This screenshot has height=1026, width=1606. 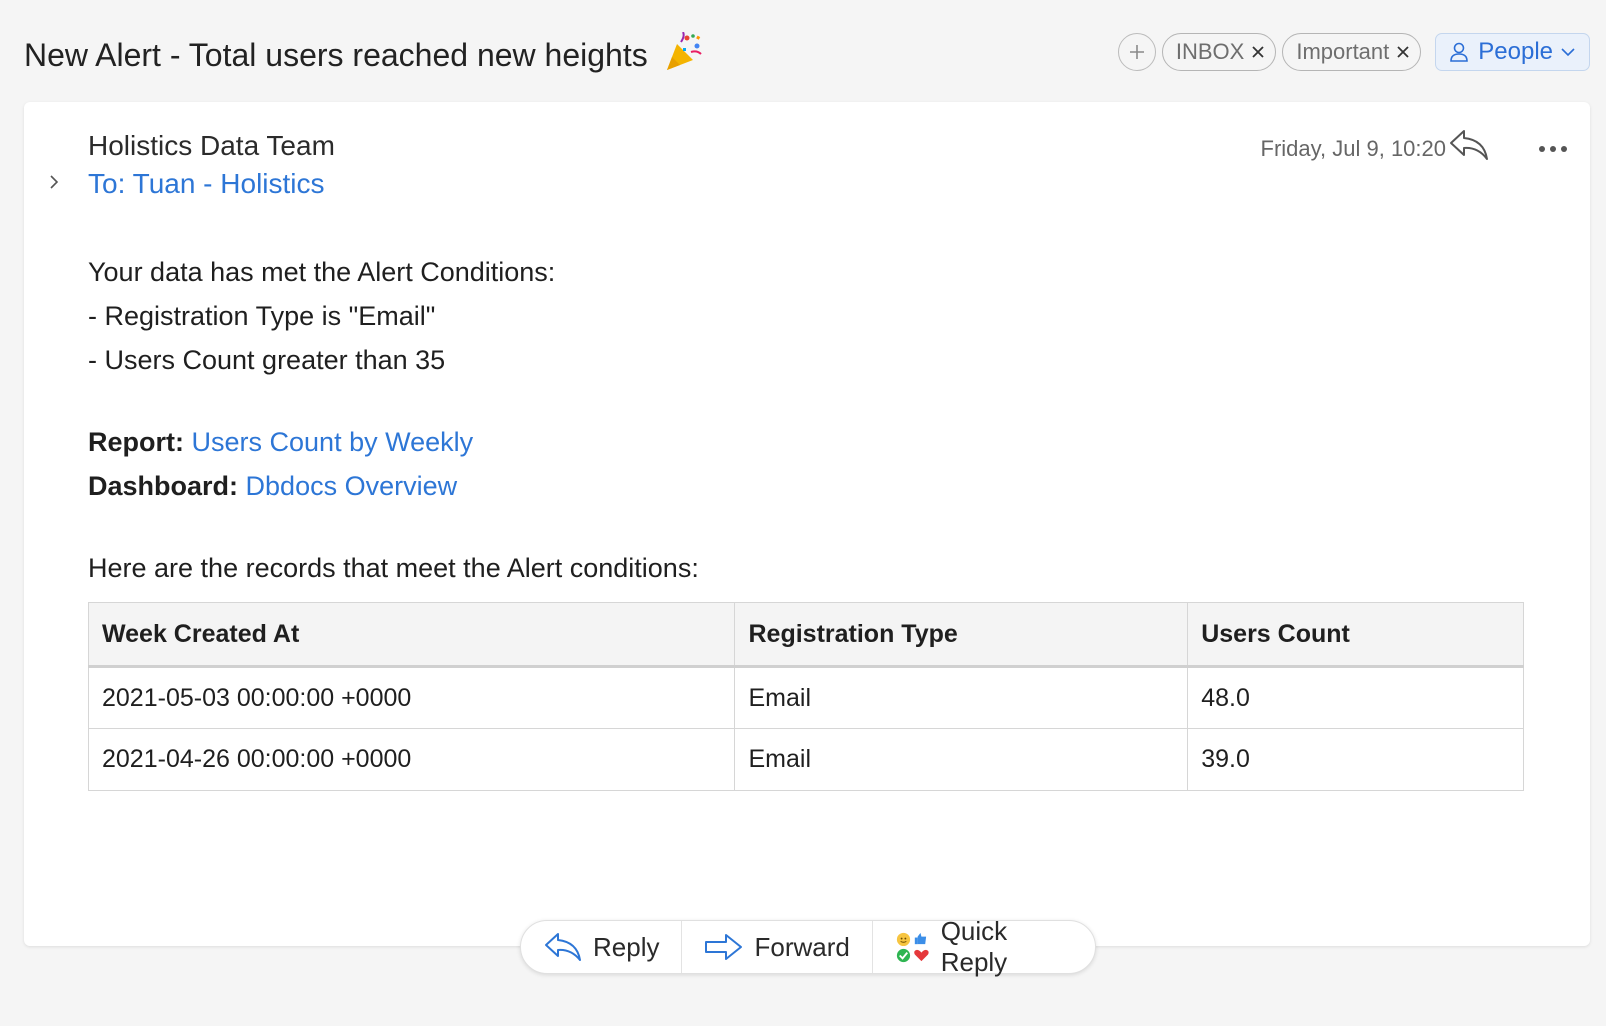 I want to click on people-button: People, so click(x=1512, y=52).